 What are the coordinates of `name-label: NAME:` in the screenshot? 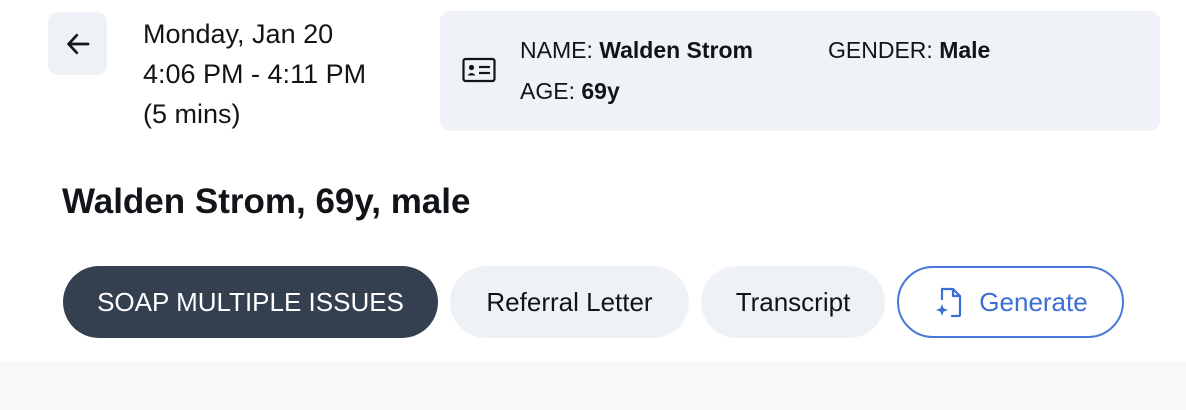 It's located at (556, 50).